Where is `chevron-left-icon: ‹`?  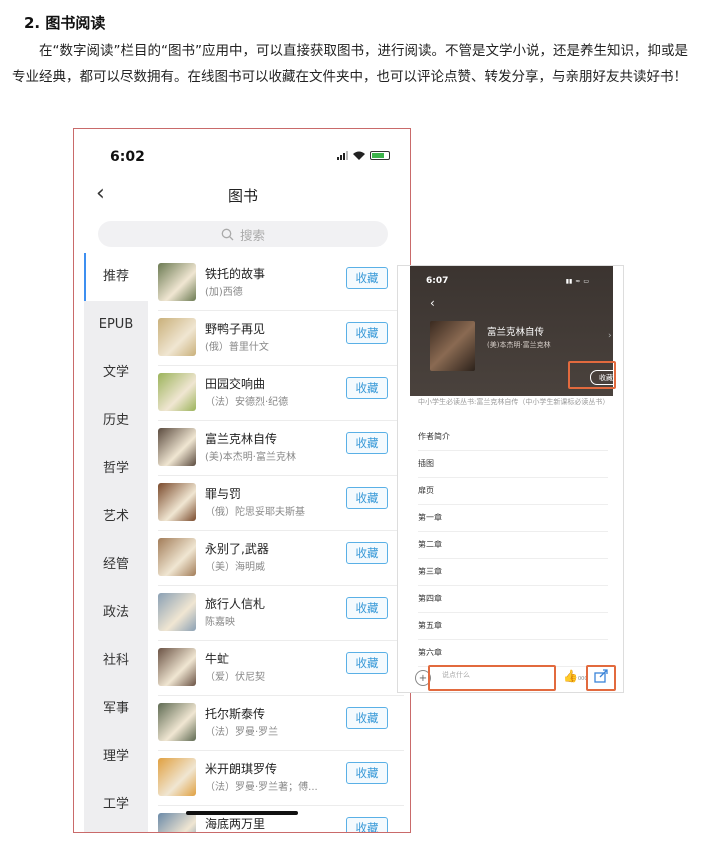 chevron-left-icon: ‹ is located at coordinates (432, 303).